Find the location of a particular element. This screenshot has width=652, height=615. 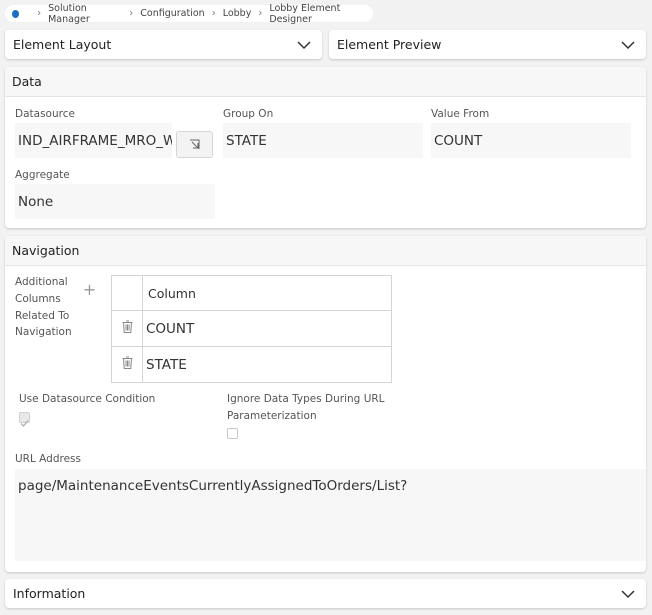

label-line: Related To is located at coordinates (42, 315).